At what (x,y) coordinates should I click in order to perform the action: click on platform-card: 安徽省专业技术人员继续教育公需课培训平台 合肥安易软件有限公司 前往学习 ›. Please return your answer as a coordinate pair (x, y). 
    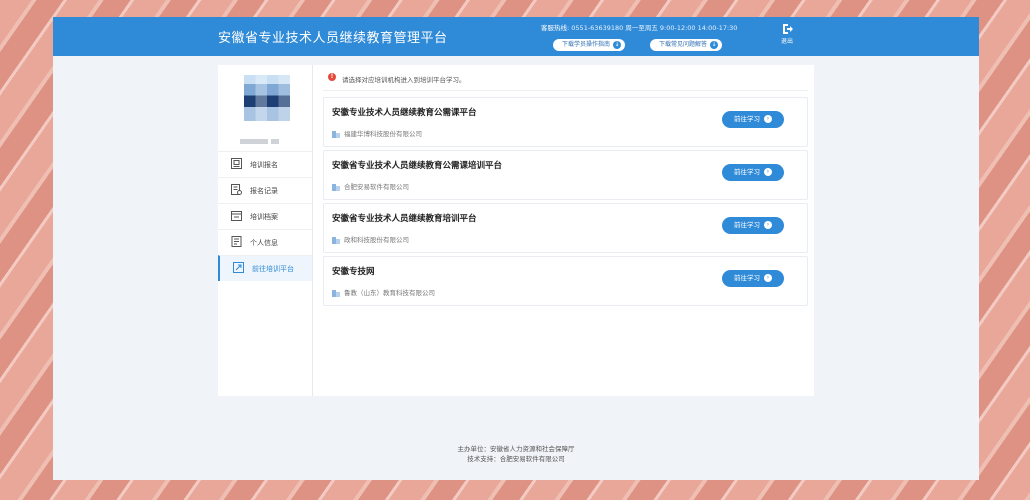
    Looking at the image, I should click on (565, 175).